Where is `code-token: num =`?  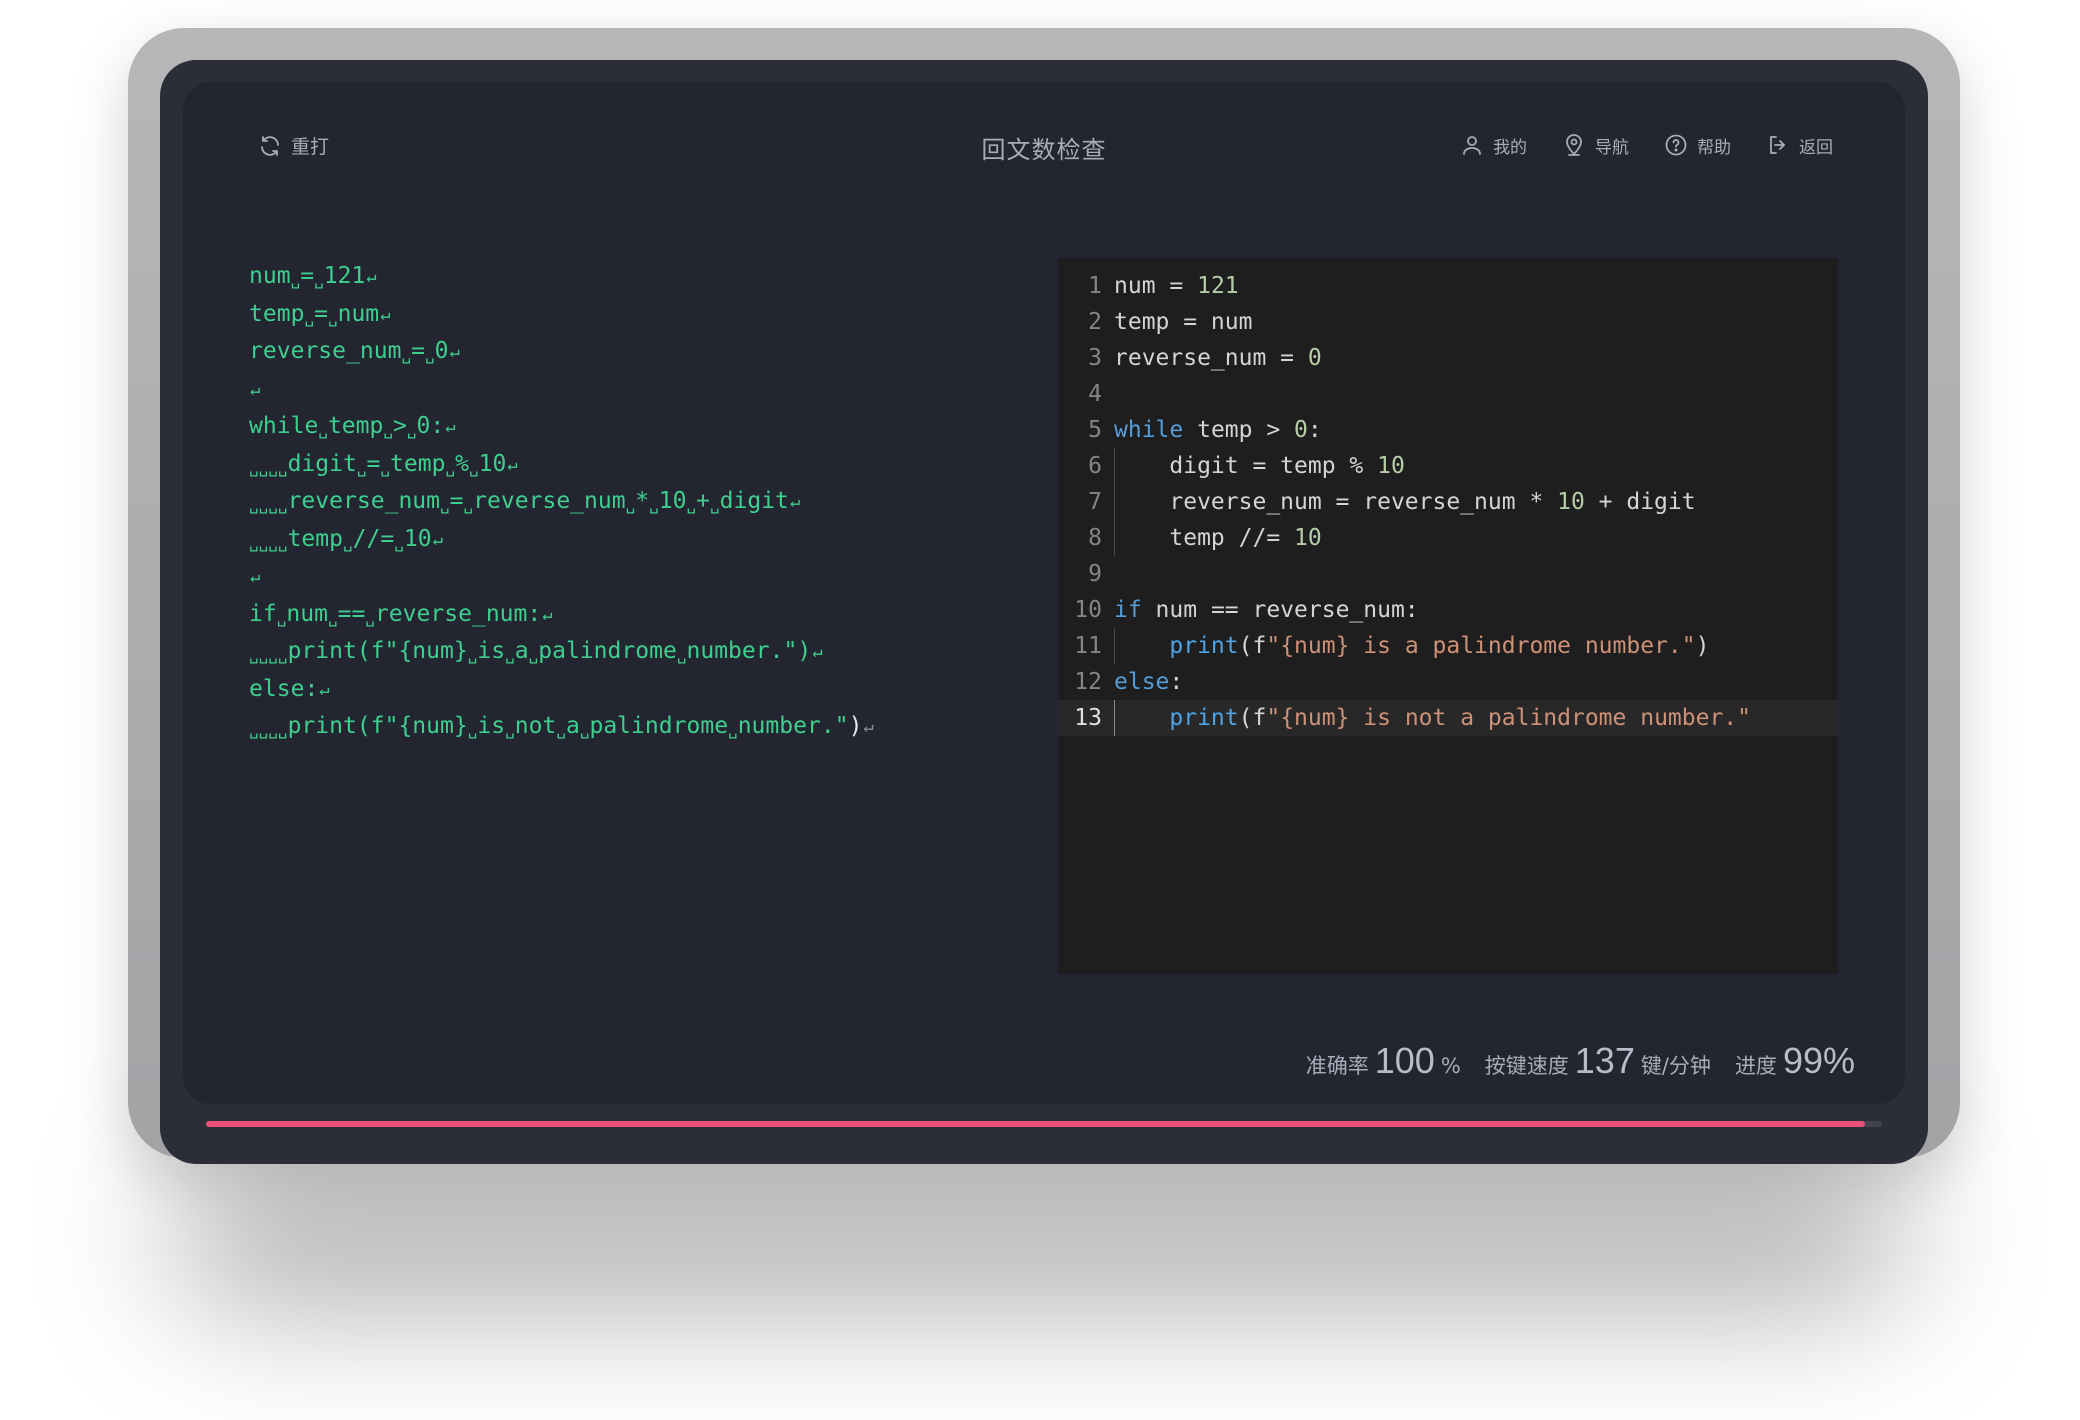 code-token: num = is located at coordinates (1156, 286).